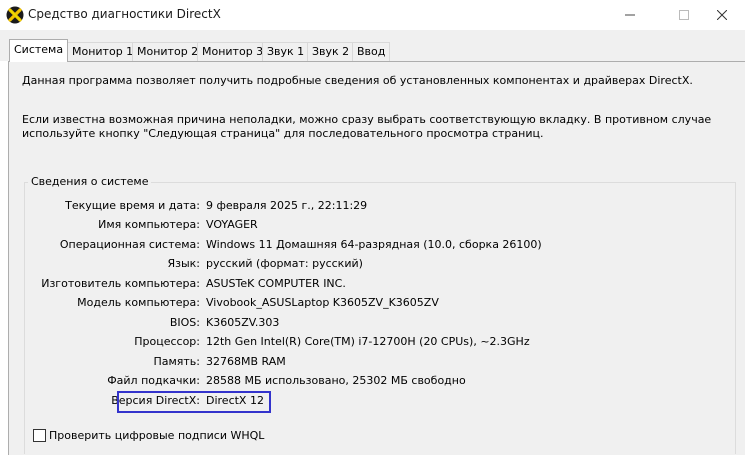  What do you see at coordinates (103, 51) in the screenshot?
I see `tab-monitor-1: Монитор 1` at bounding box center [103, 51].